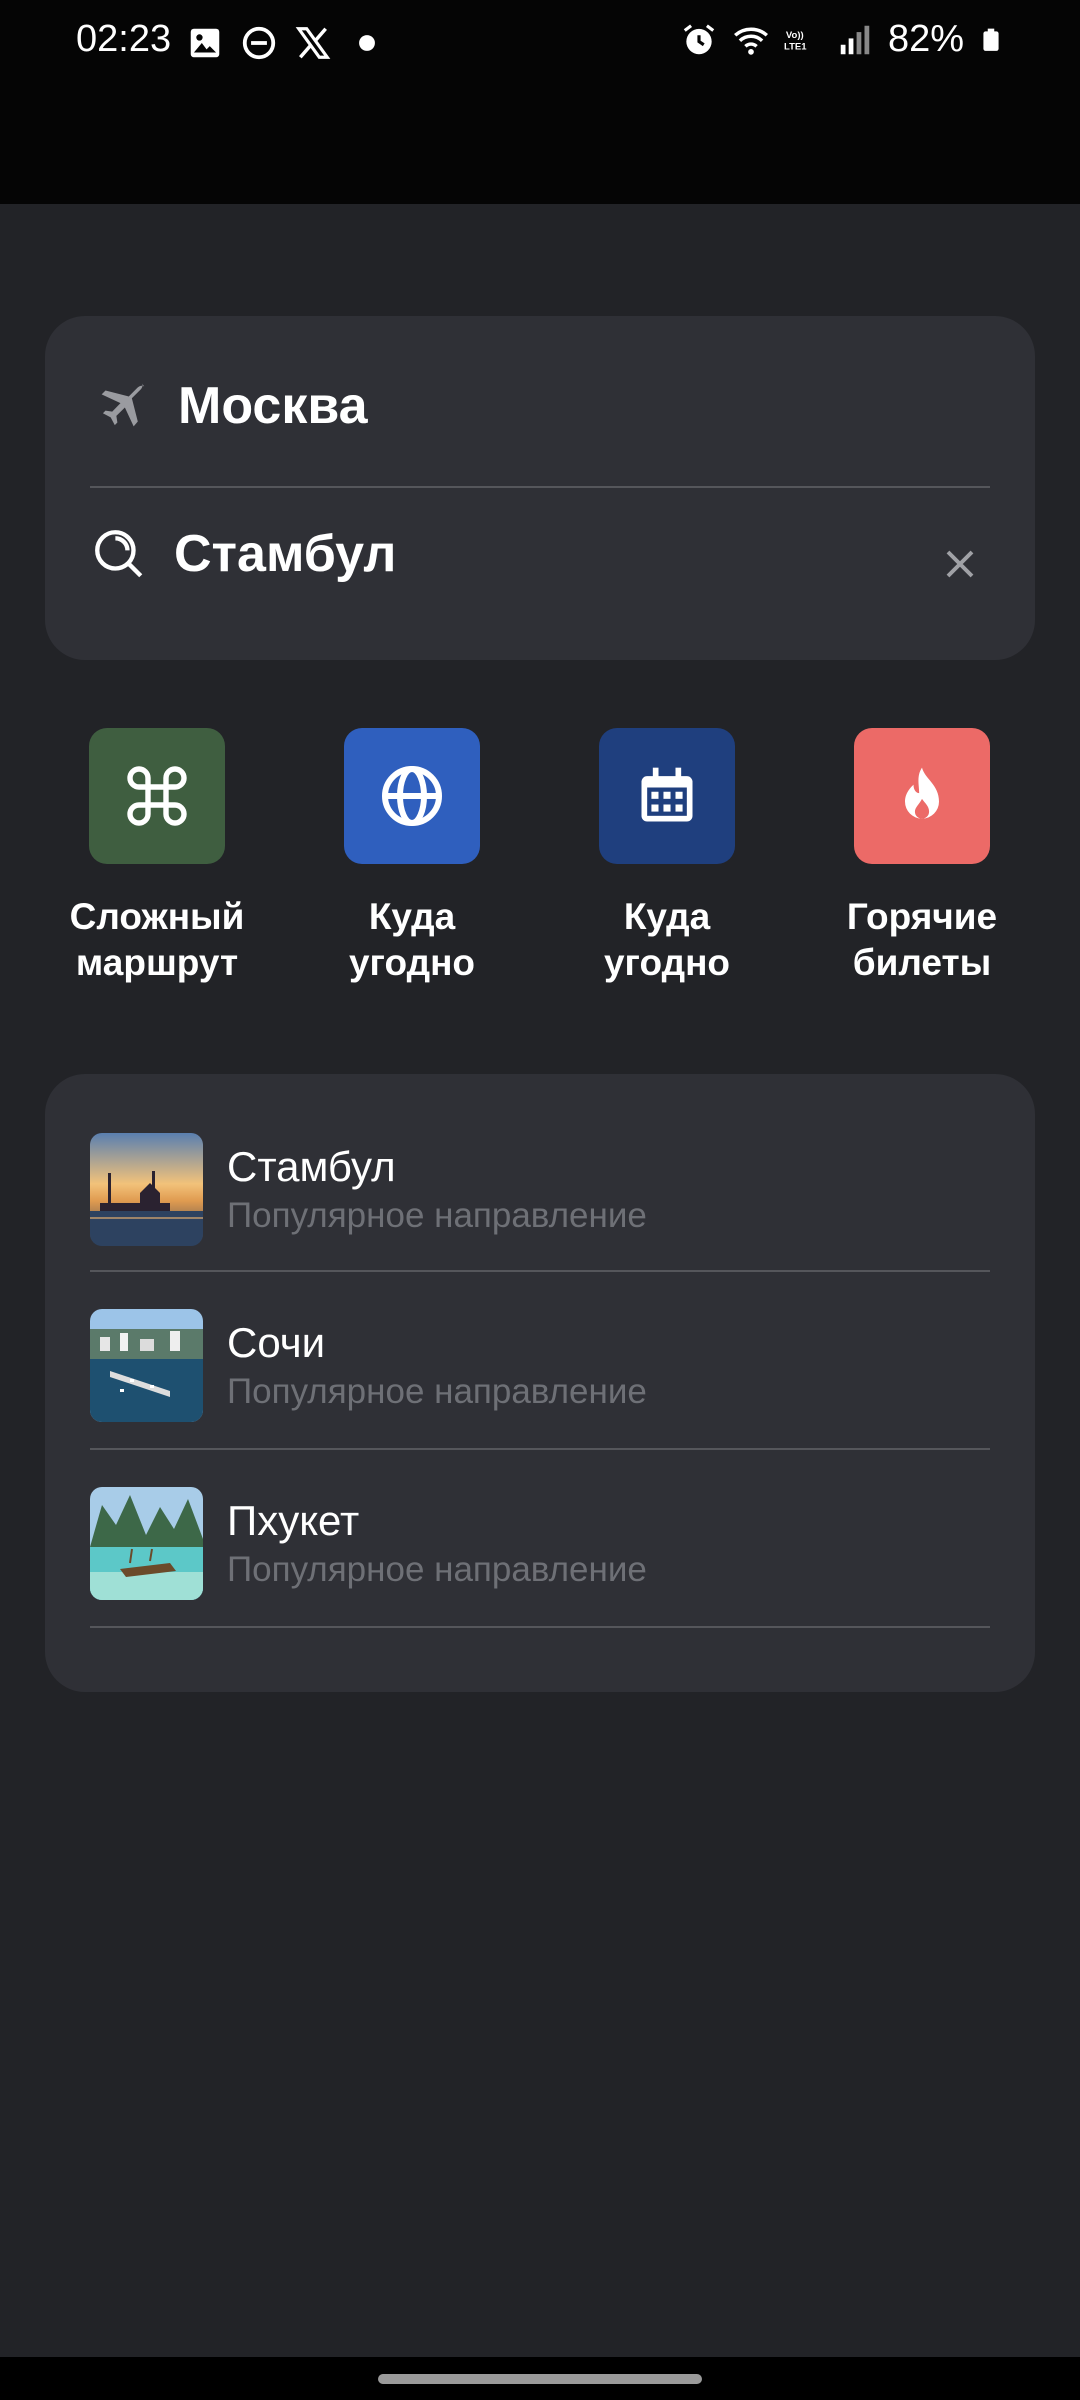  What do you see at coordinates (540, 1365) in the screenshot?
I see `list-item: Сочи Популярное направление` at bounding box center [540, 1365].